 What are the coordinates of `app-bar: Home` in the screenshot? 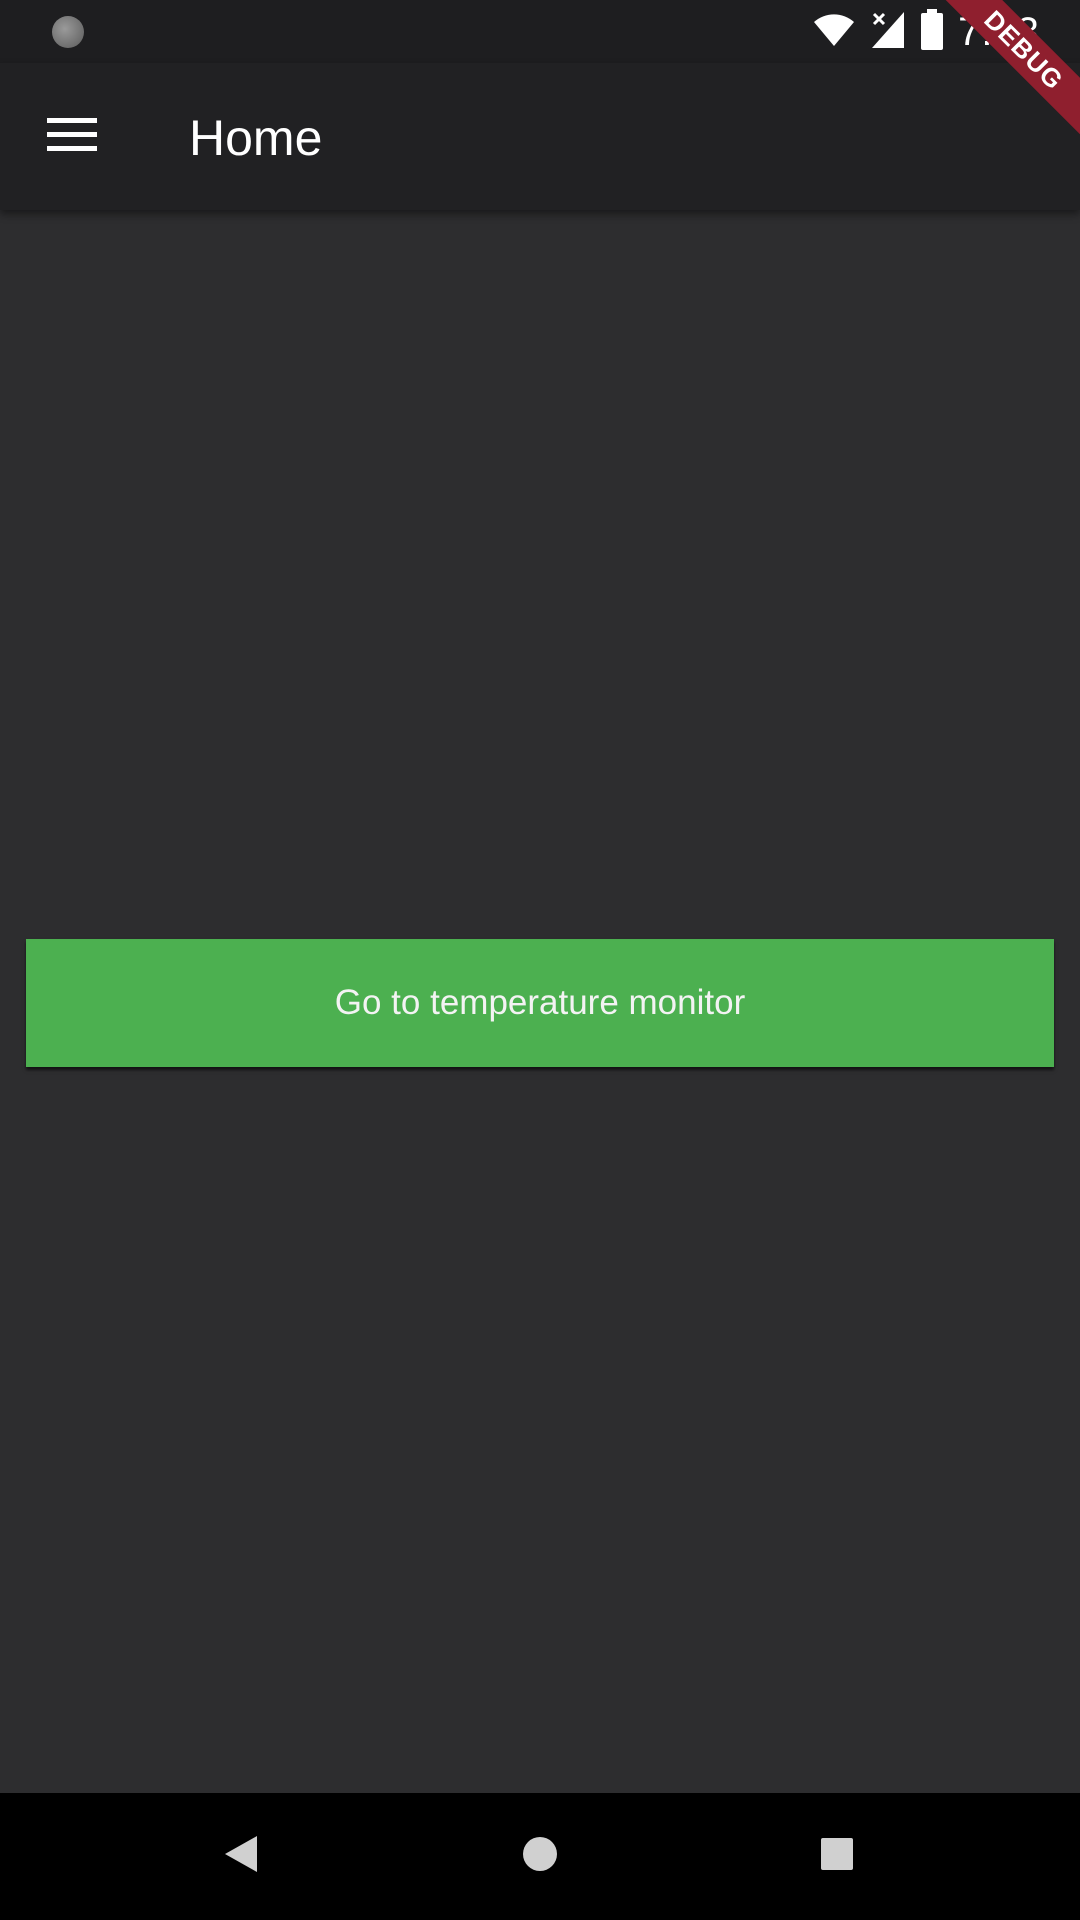 It's located at (540, 136).